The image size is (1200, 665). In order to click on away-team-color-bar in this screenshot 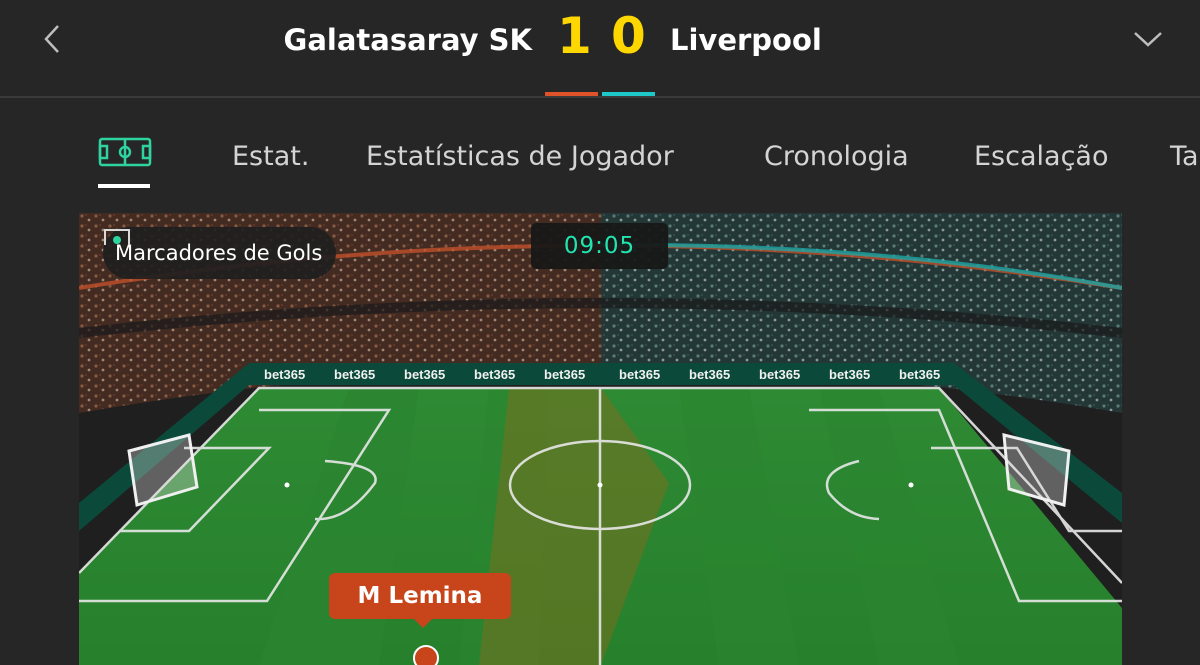, I will do `click(628, 94)`.